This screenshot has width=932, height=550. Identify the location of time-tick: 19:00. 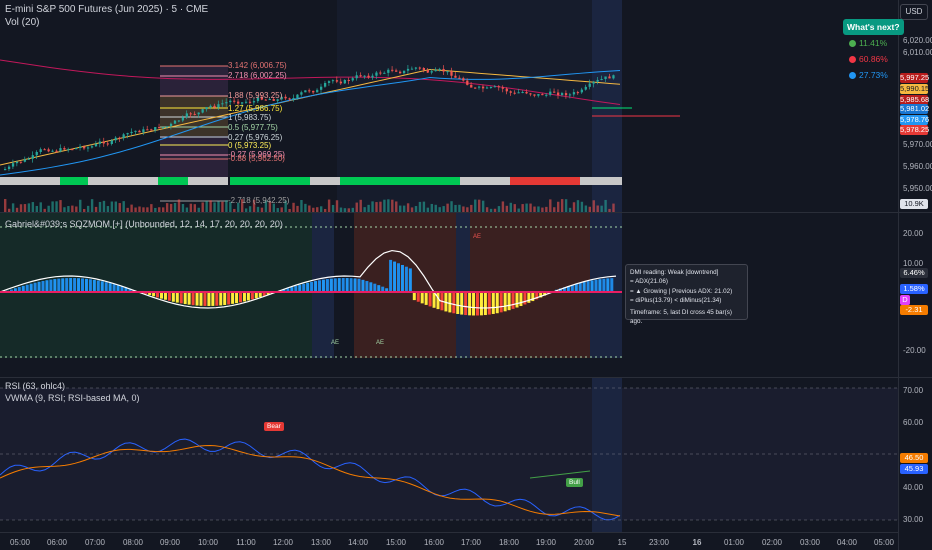
(546, 542).